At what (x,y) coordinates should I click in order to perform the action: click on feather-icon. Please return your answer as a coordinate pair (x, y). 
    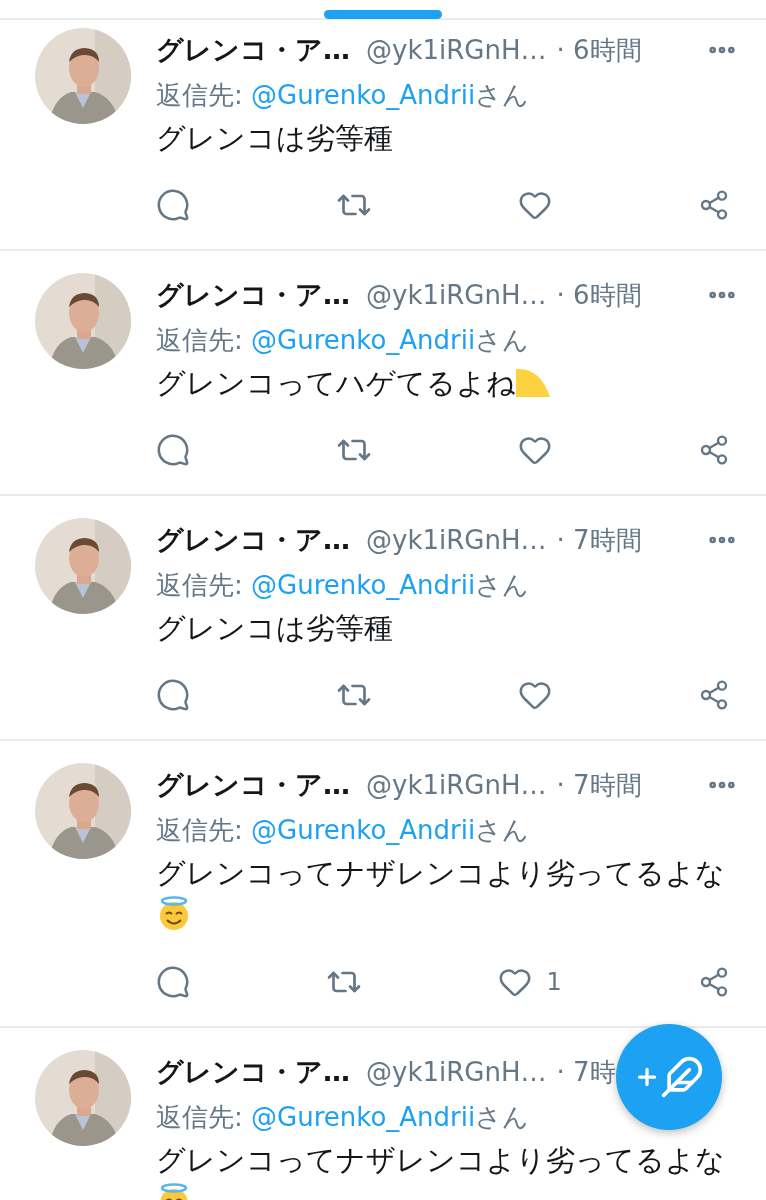
    Looking at the image, I should click on (682, 1077).